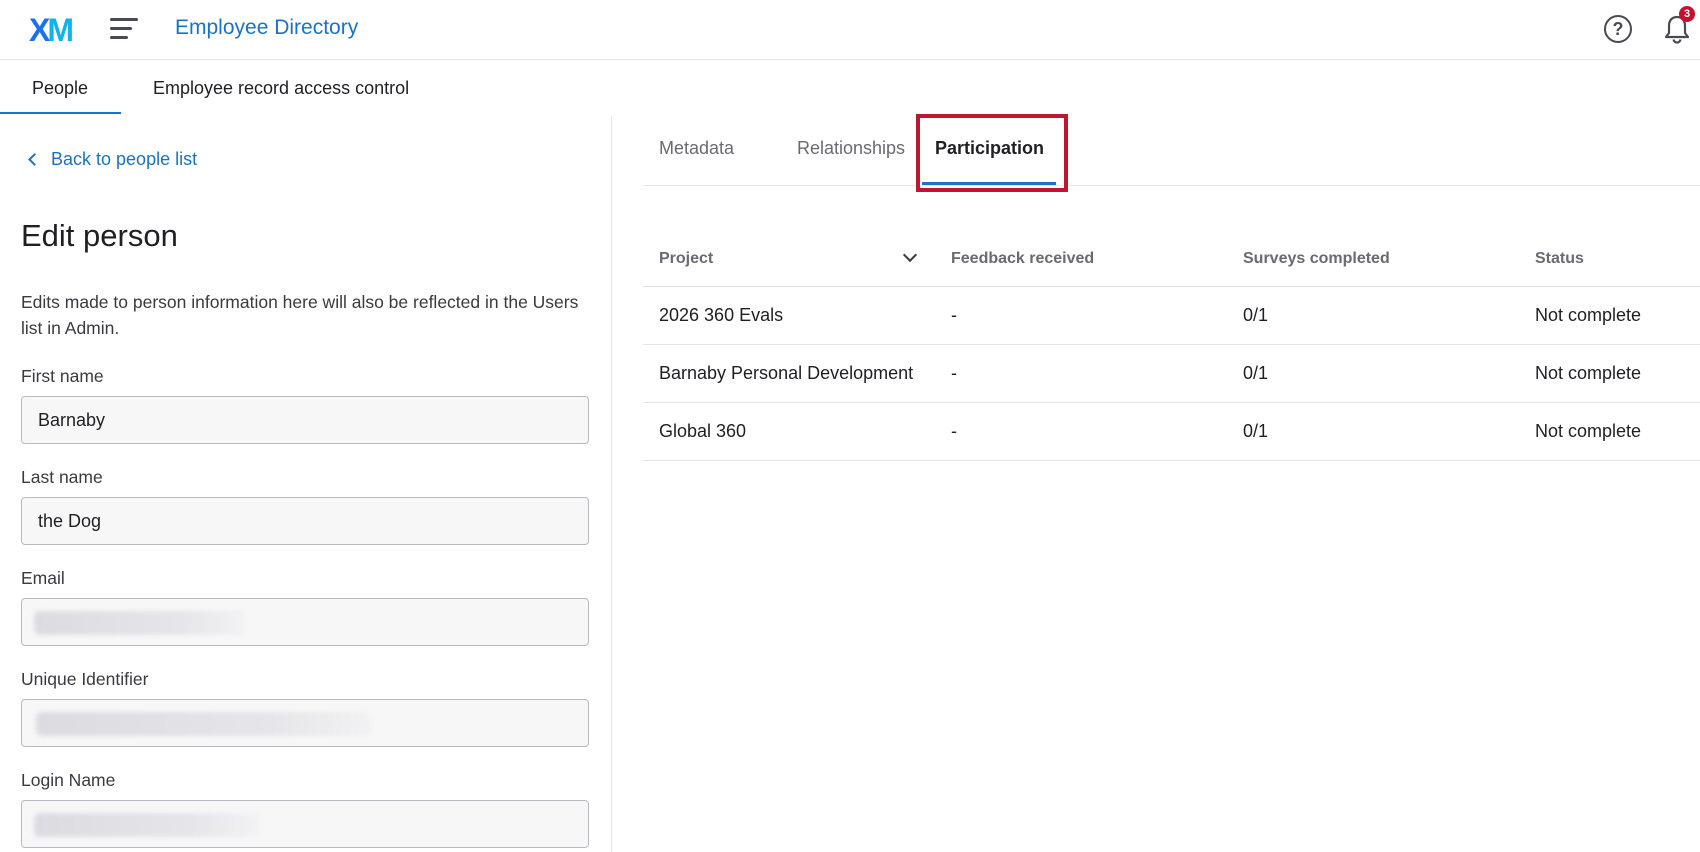 The width and height of the screenshot is (1700, 852). What do you see at coordinates (60, 113) in the screenshot?
I see `active-tab-indicator` at bounding box center [60, 113].